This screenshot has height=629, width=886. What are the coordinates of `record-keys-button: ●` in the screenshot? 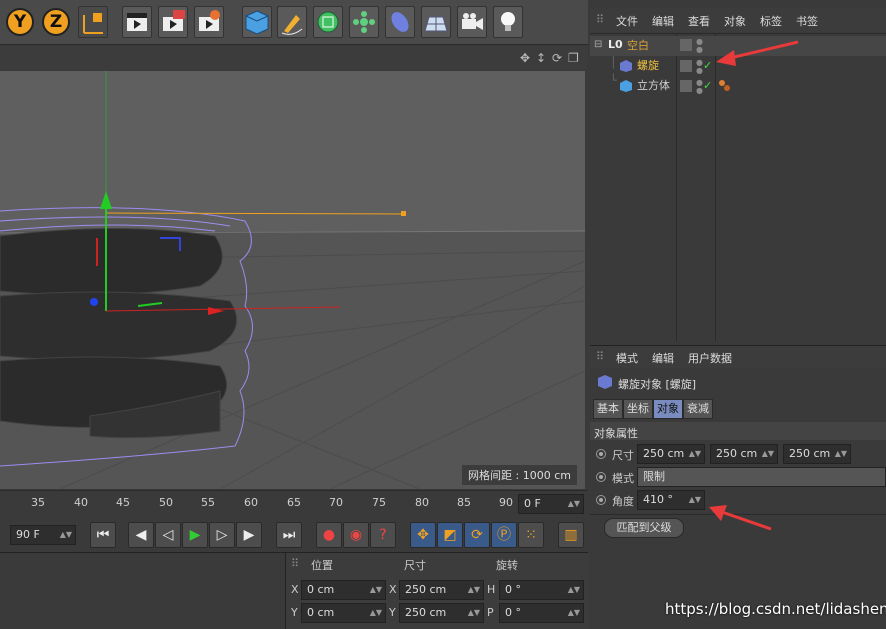 It's located at (329, 535).